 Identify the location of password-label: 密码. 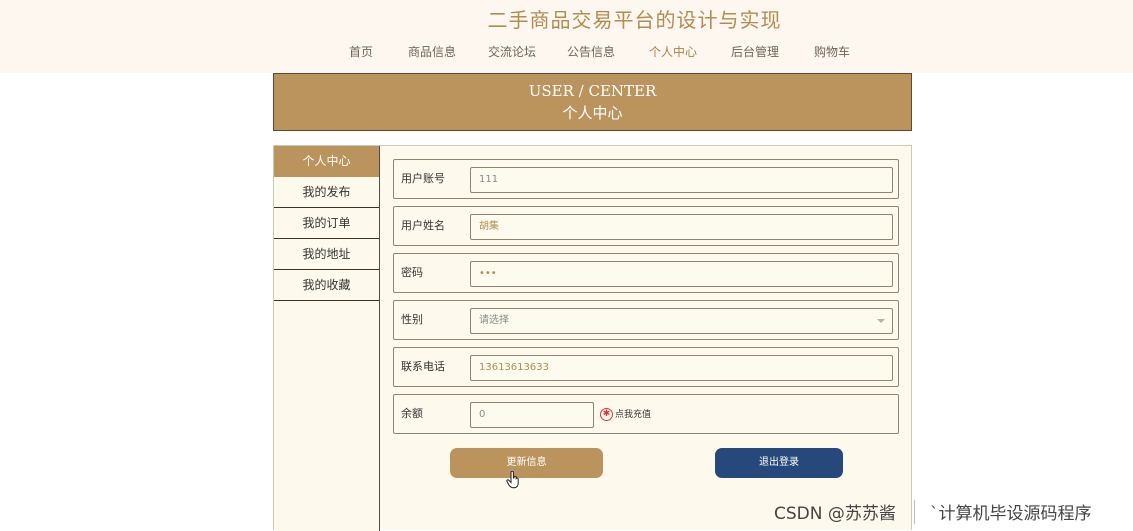
(412, 272).